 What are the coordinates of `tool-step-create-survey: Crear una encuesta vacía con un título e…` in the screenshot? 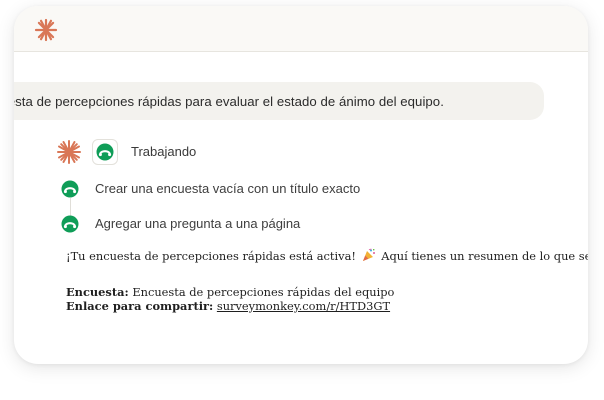 It's located at (227, 188).